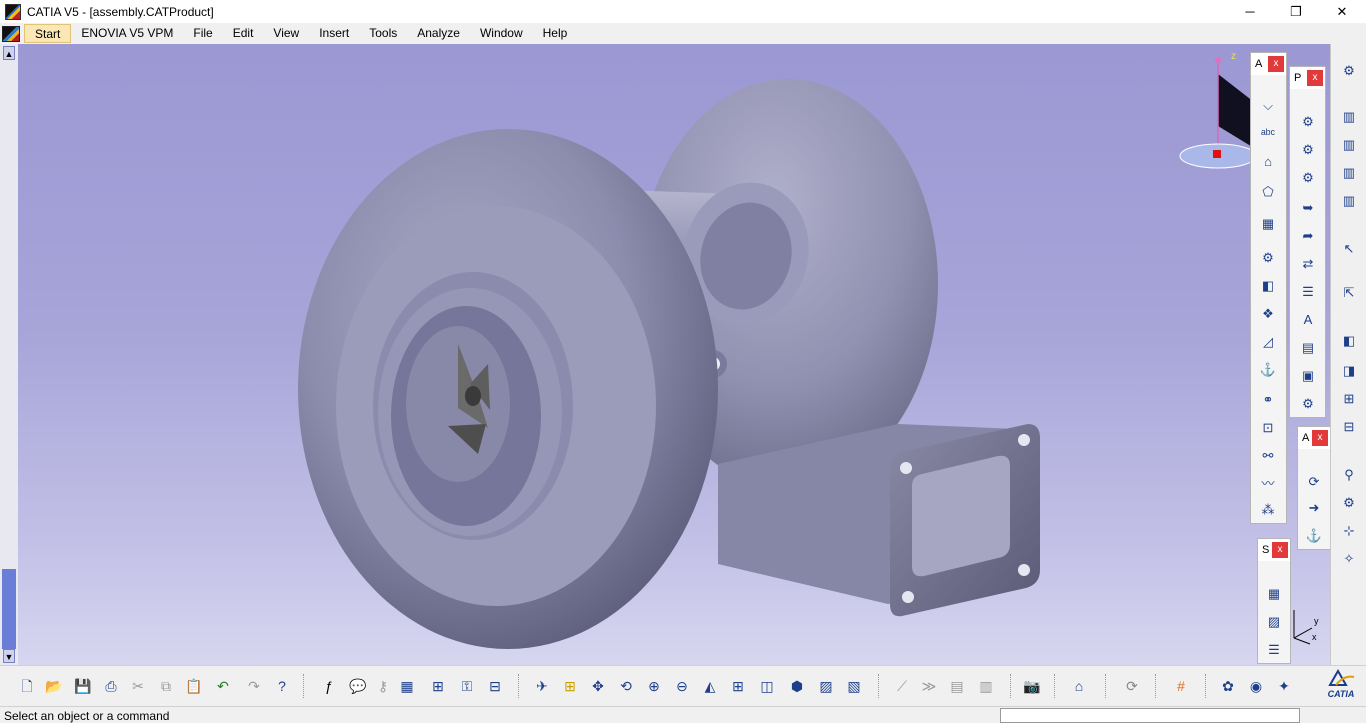 The height and width of the screenshot is (723, 1366). What do you see at coordinates (626, 686) in the screenshot?
I see `rotate-icon: ⟲` at bounding box center [626, 686].